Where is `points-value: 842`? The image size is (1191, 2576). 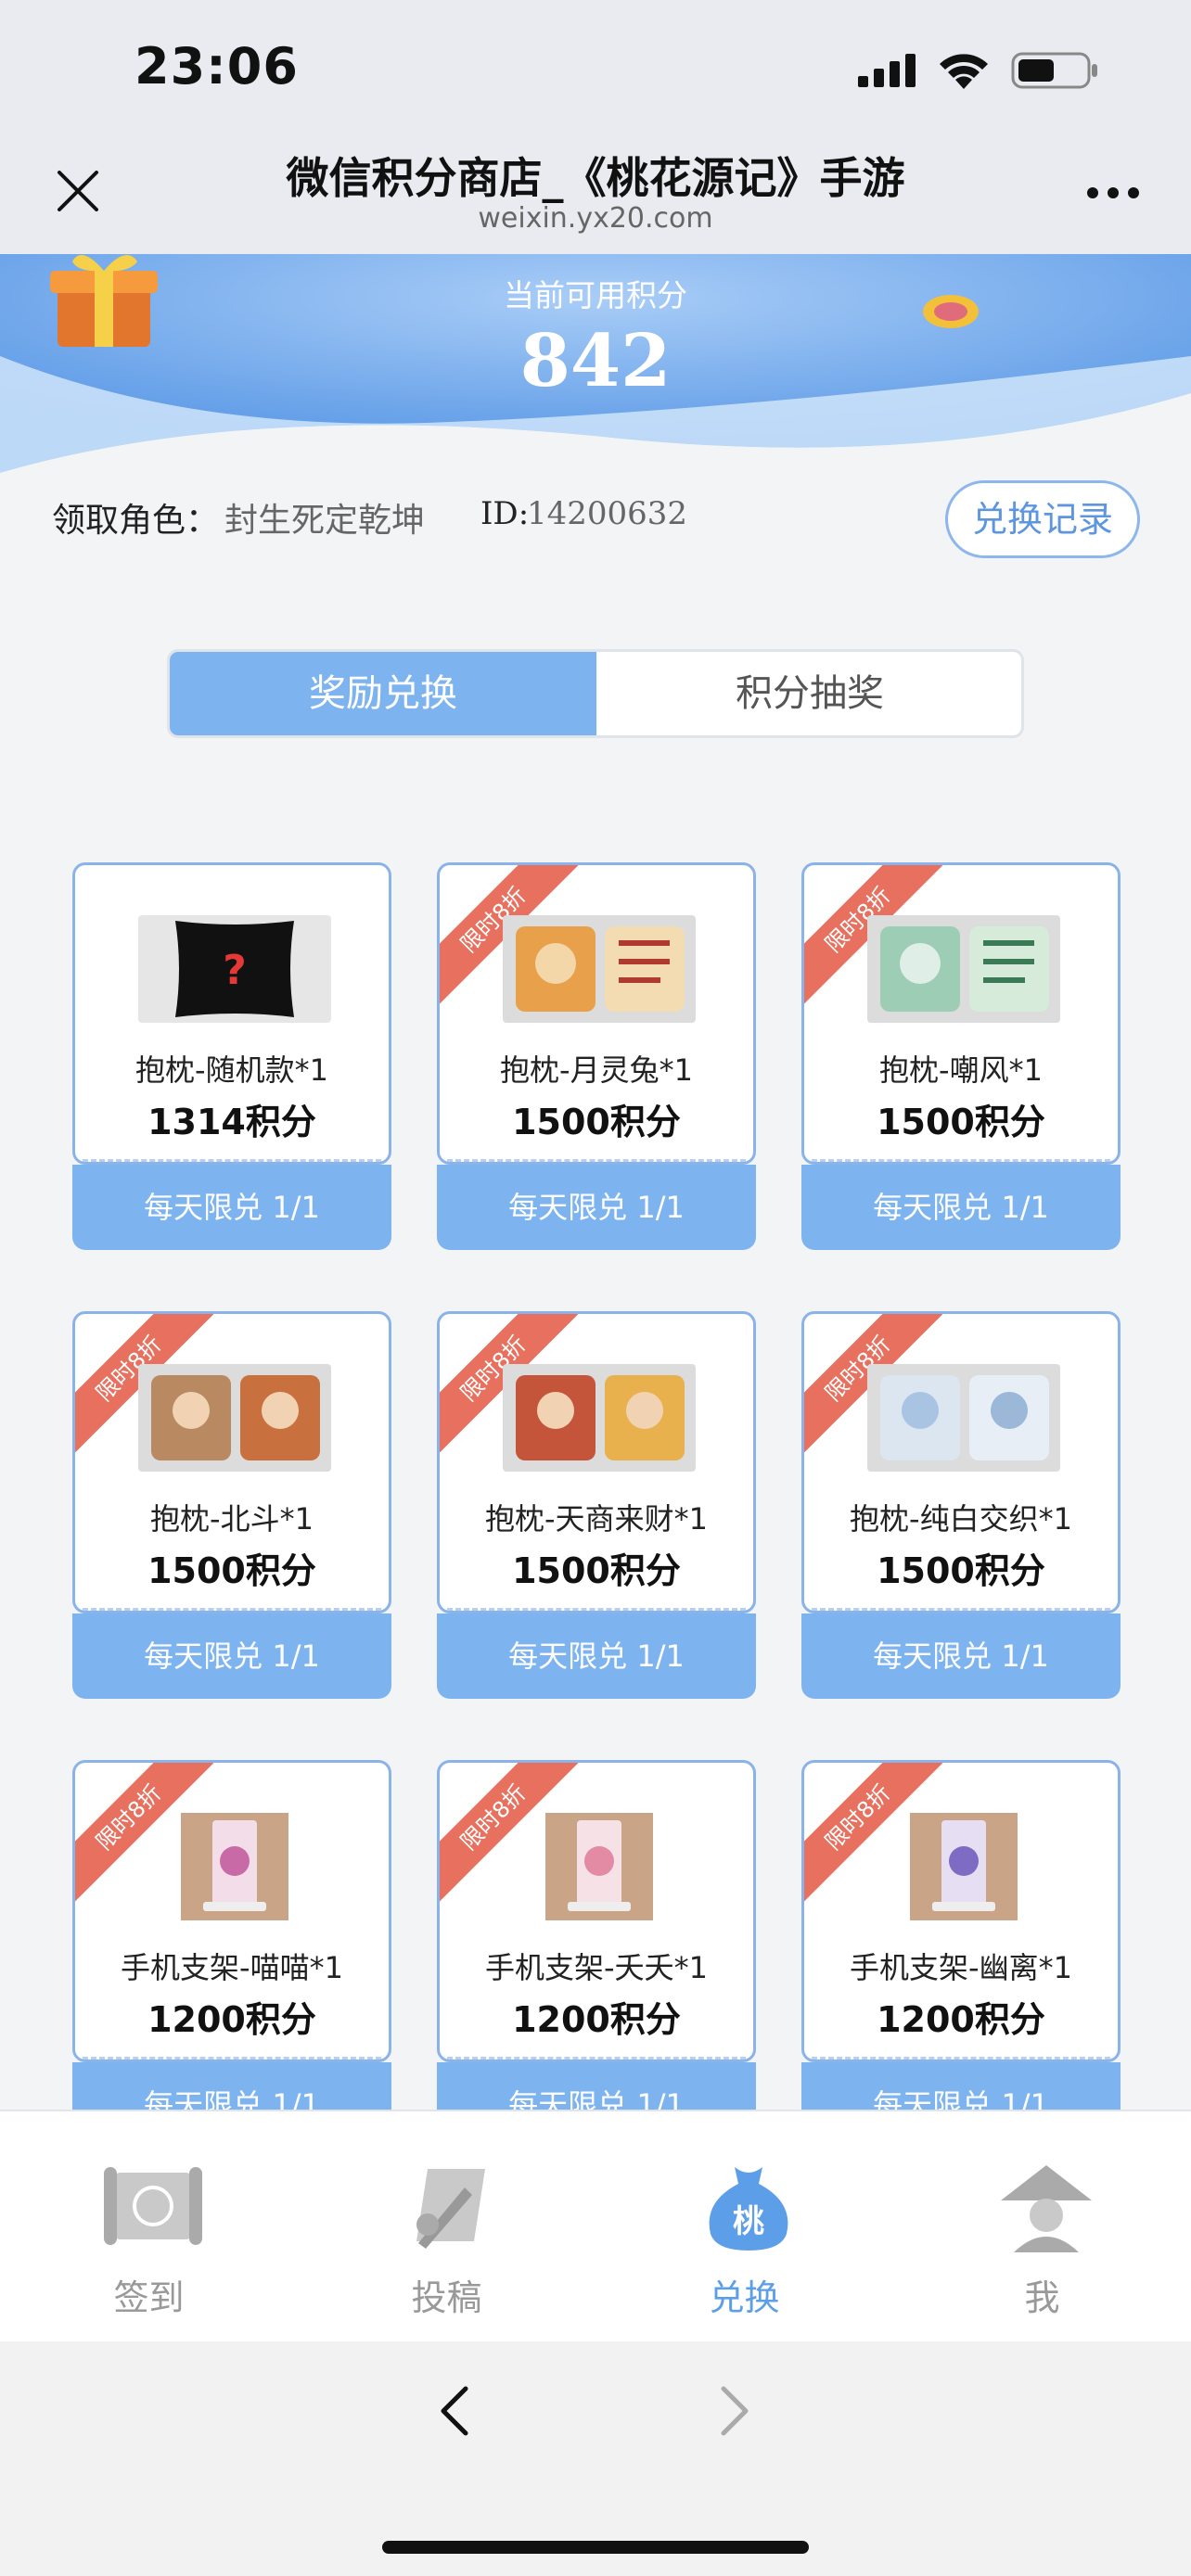
points-value: 842 is located at coordinates (595, 361).